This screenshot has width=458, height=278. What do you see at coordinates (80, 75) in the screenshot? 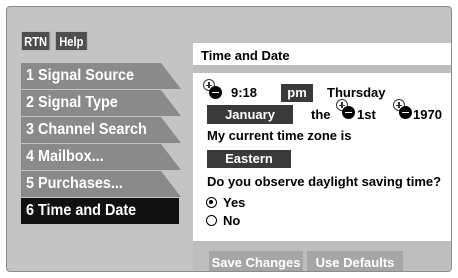
I see `menu-item-label: 1 Signal Source` at bounding box center [80, 75].